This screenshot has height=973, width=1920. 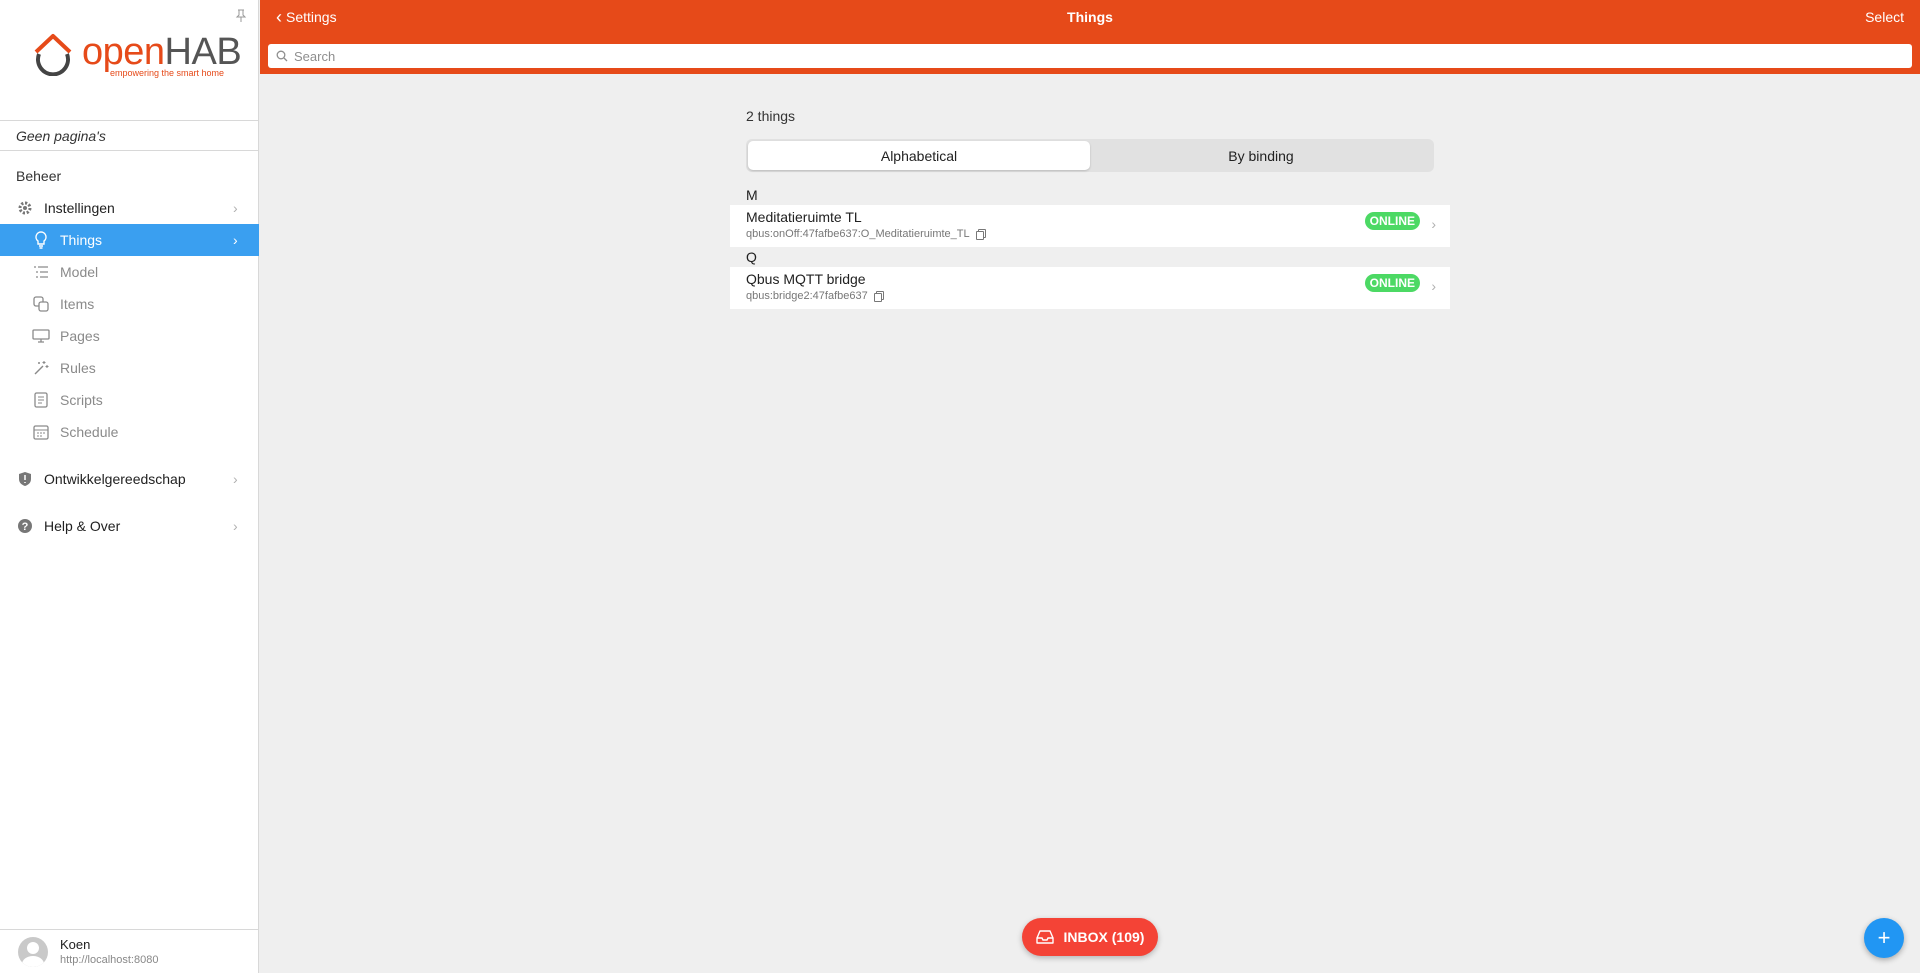 I want to click on monitor-icon, so click(x=41, y=336).